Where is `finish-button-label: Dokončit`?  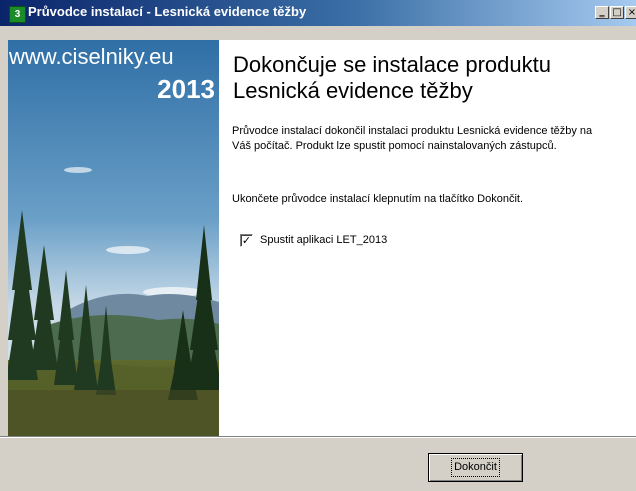
finish-button-label: Dokončit is located at coordinates (475, 467).